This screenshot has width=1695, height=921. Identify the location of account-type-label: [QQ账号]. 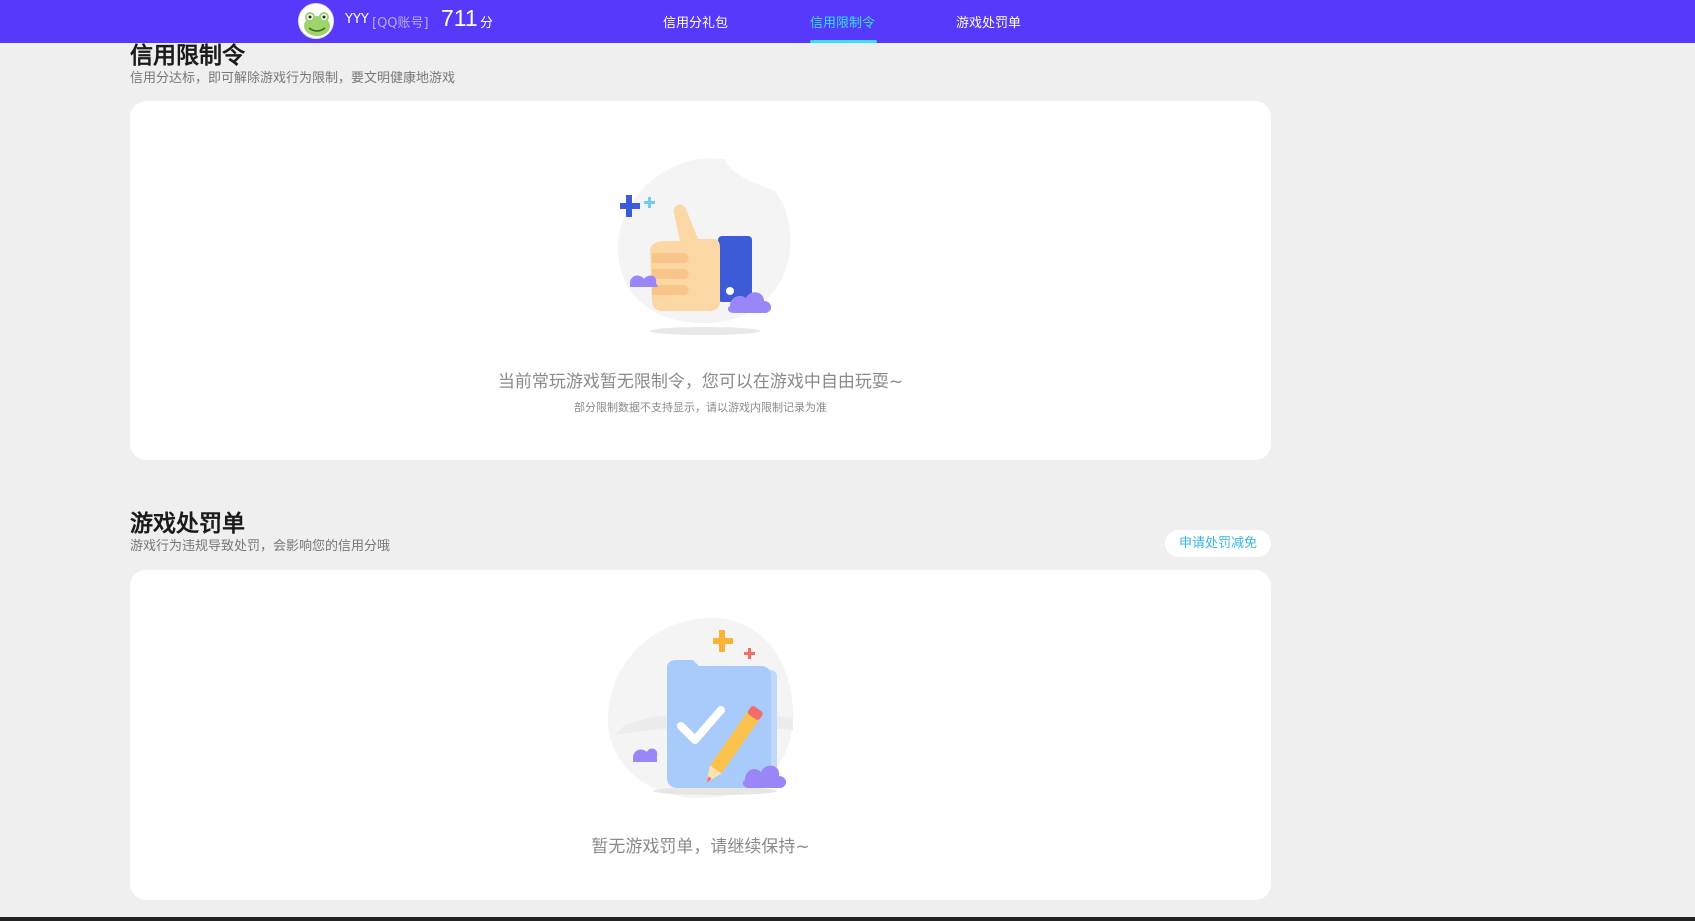
(400, 23).